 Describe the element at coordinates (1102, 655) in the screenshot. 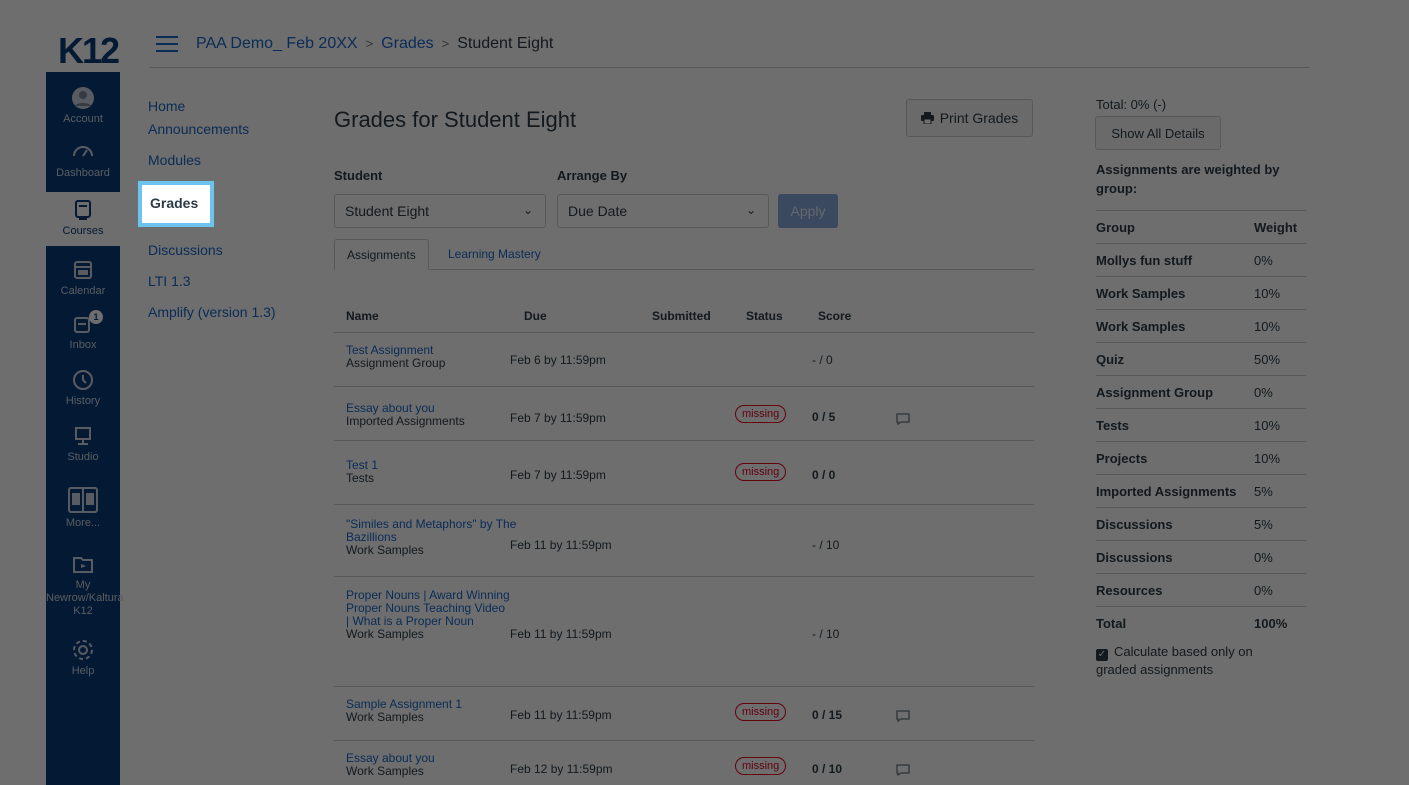

I see `checkbox-checked-icon: ✓` at that location.